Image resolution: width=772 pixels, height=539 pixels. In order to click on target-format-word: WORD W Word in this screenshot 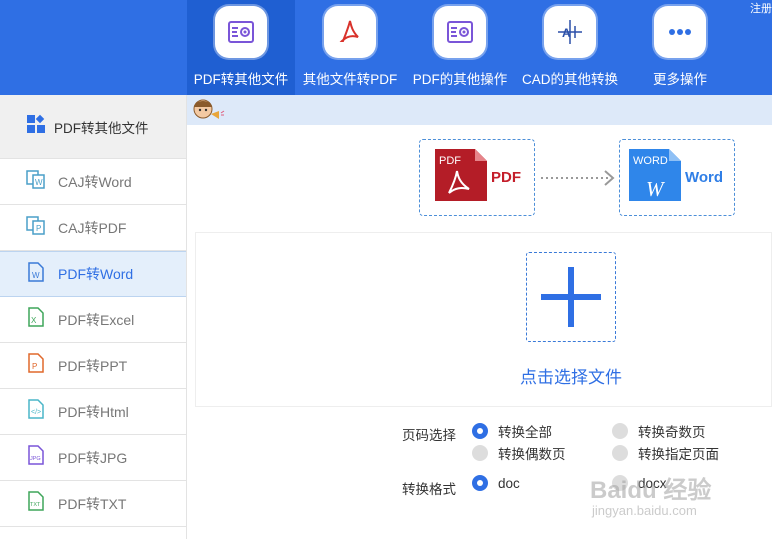, I will do `click(677, 177)`.